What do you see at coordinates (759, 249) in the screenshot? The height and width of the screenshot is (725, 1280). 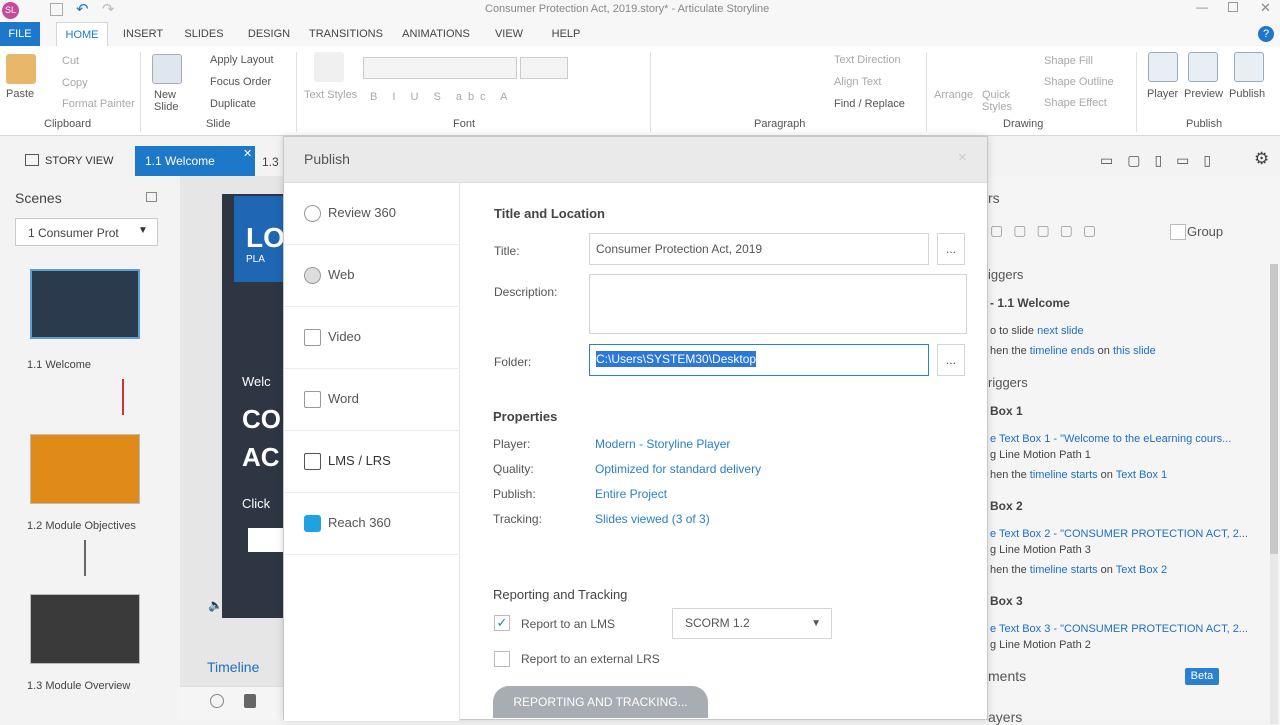 I see `title-input: Consumer Protection Act, 2019` at bounding box center [759, 249].